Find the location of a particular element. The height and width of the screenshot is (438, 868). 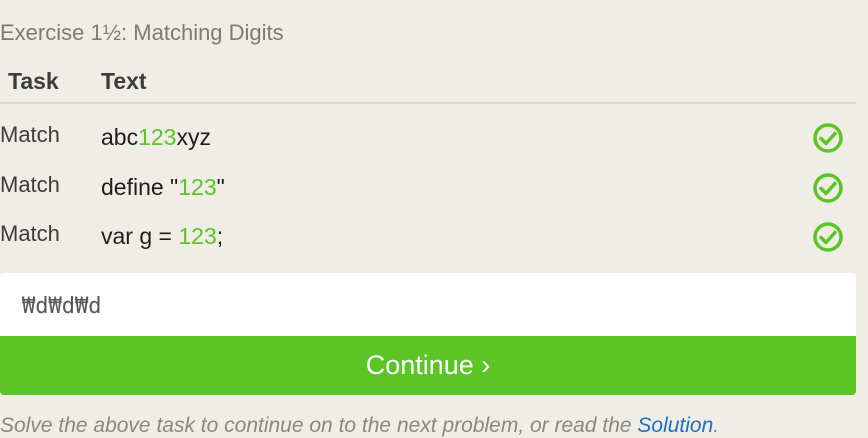

header-task: Task is located at coordinates (33, 81).